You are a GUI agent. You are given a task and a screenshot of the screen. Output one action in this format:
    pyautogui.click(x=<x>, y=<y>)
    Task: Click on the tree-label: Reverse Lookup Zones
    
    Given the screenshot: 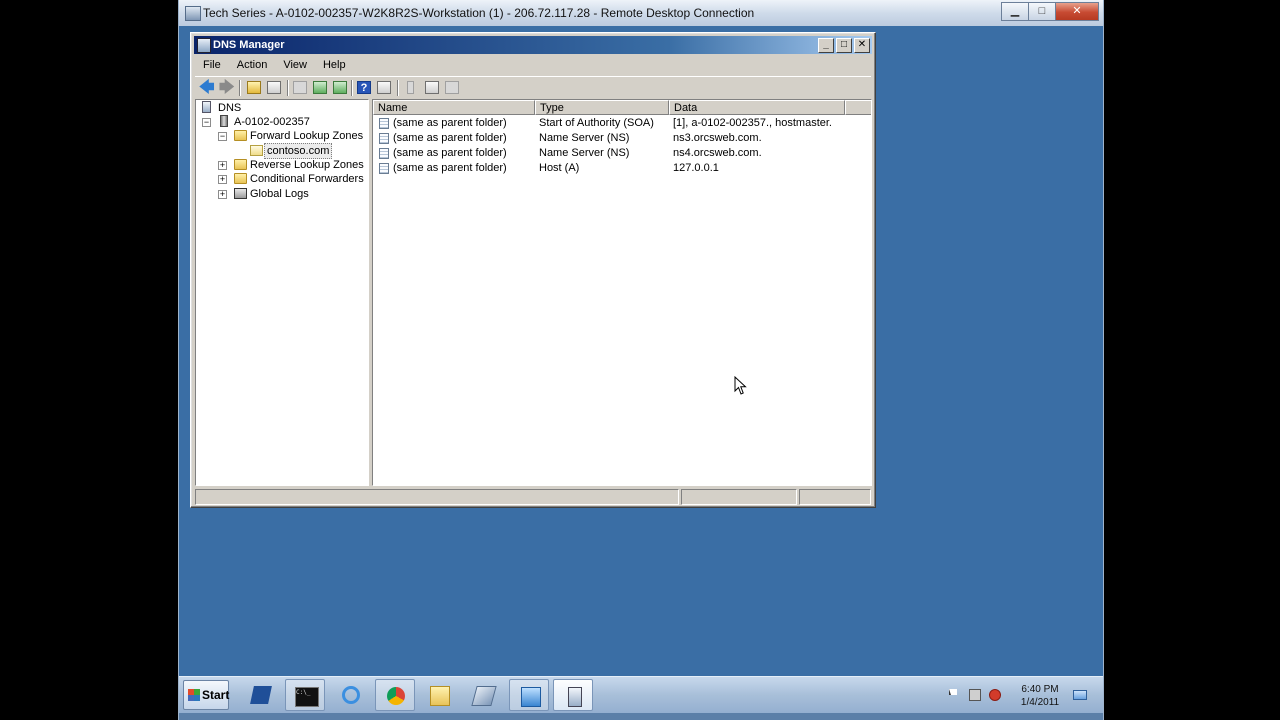 What is the action you would take?
    pyautogui.click(x=307, y=165)
    